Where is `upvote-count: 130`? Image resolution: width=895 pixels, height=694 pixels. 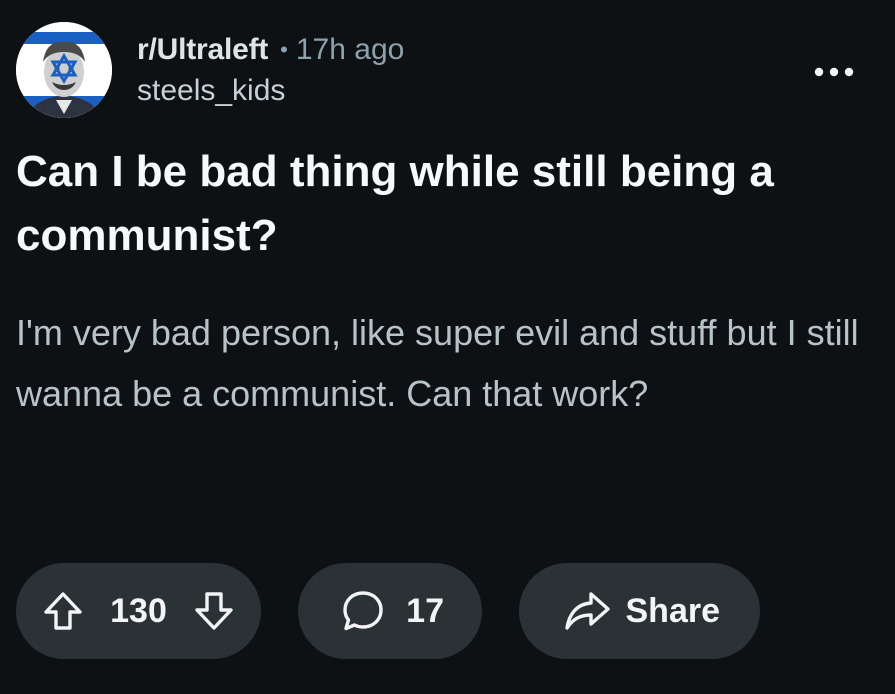 upvote-count: 130 is located at coordinates (138, 610).